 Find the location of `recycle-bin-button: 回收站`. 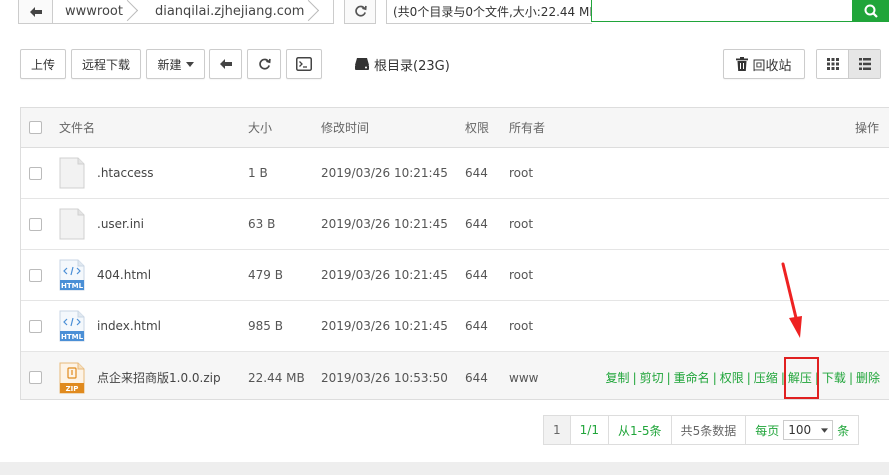

recycle-bin-button: 回收站 is located at coordinates (764, 64).